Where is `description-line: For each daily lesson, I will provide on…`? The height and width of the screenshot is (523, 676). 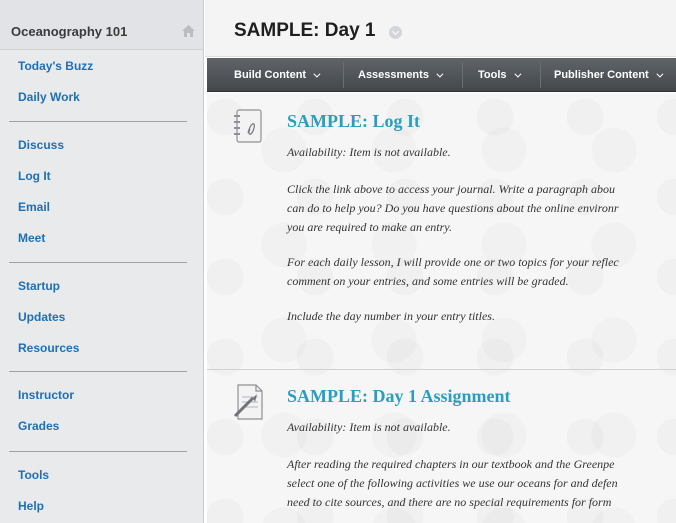
description-line: For each daily lesson, I will provide on… is located at coordinates (453, 262).